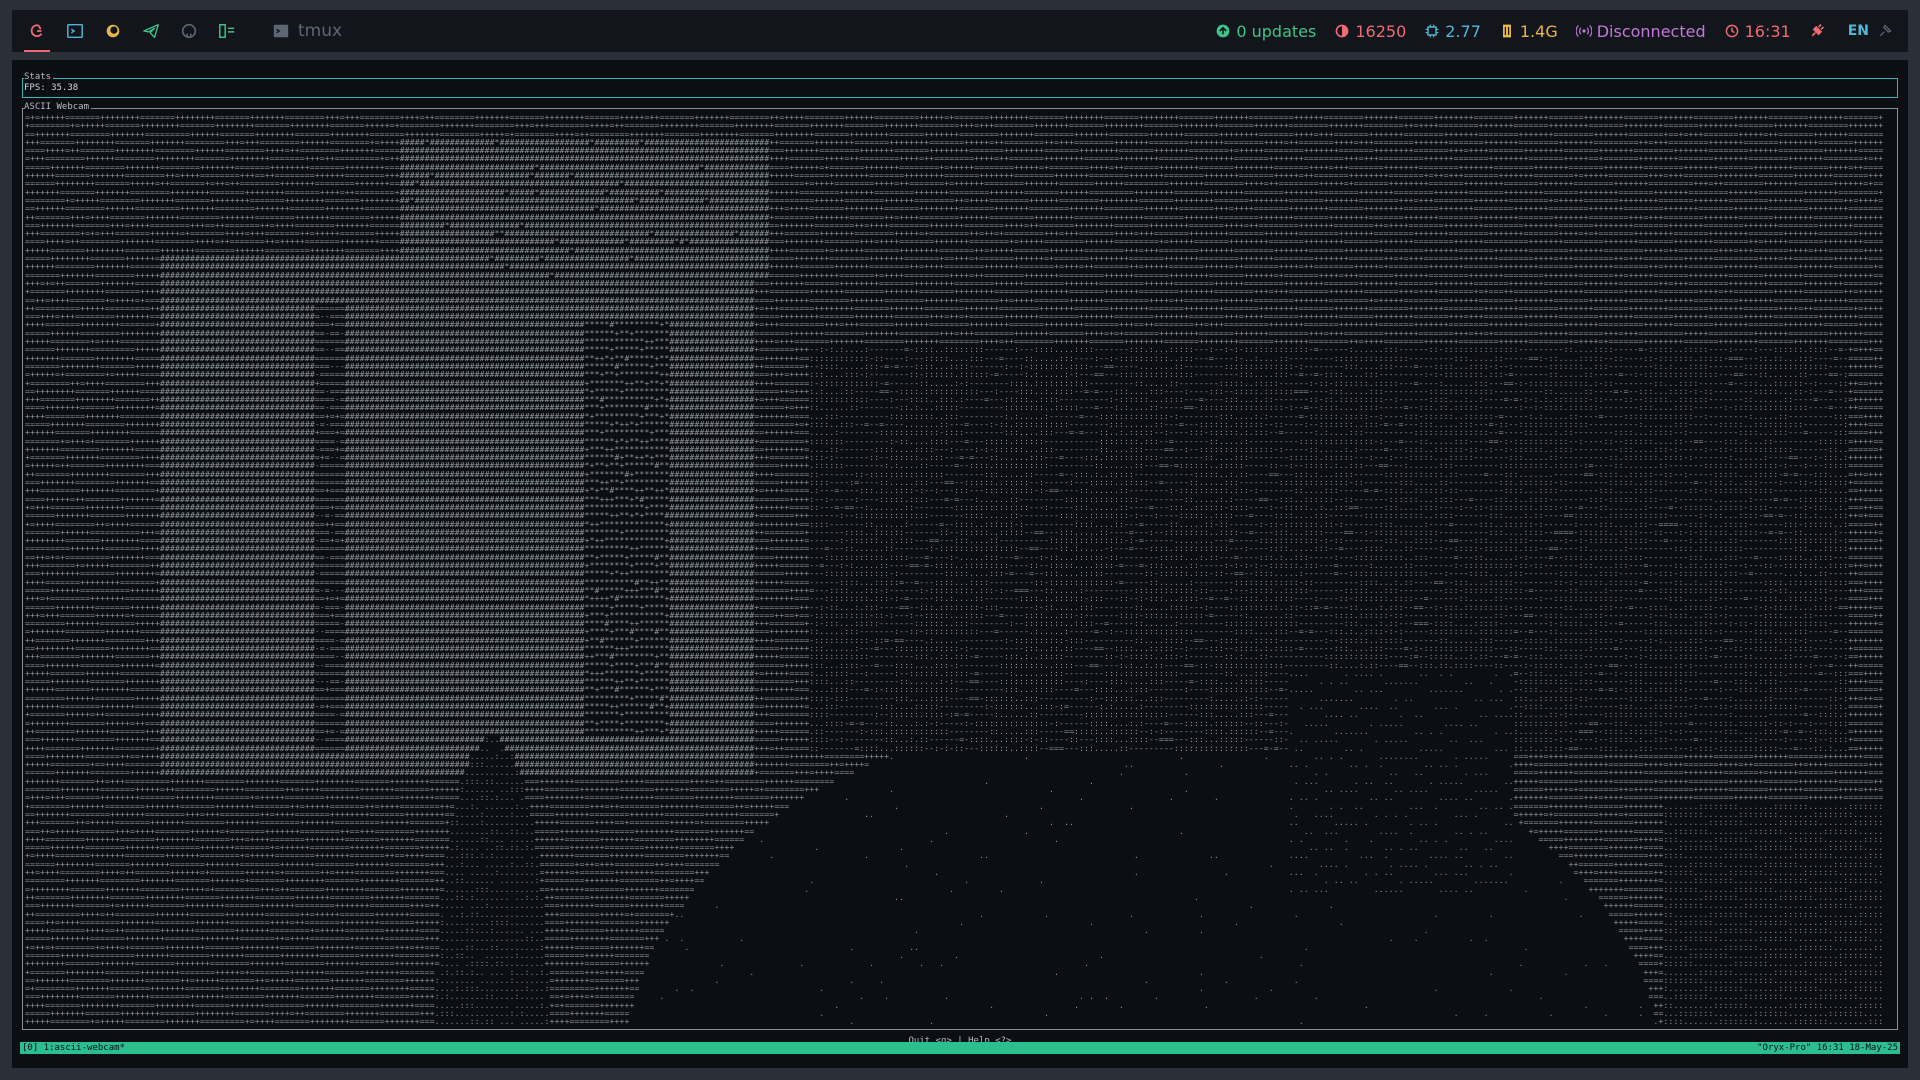 The image size is (1920, 1080). I want to click on telegram-icon, so click(151, 31).